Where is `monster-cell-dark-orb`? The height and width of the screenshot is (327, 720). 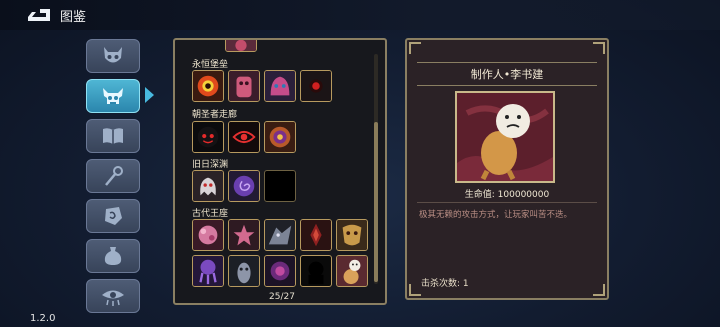 monster-cell-dark-orb is located at coordinates (316, 86).